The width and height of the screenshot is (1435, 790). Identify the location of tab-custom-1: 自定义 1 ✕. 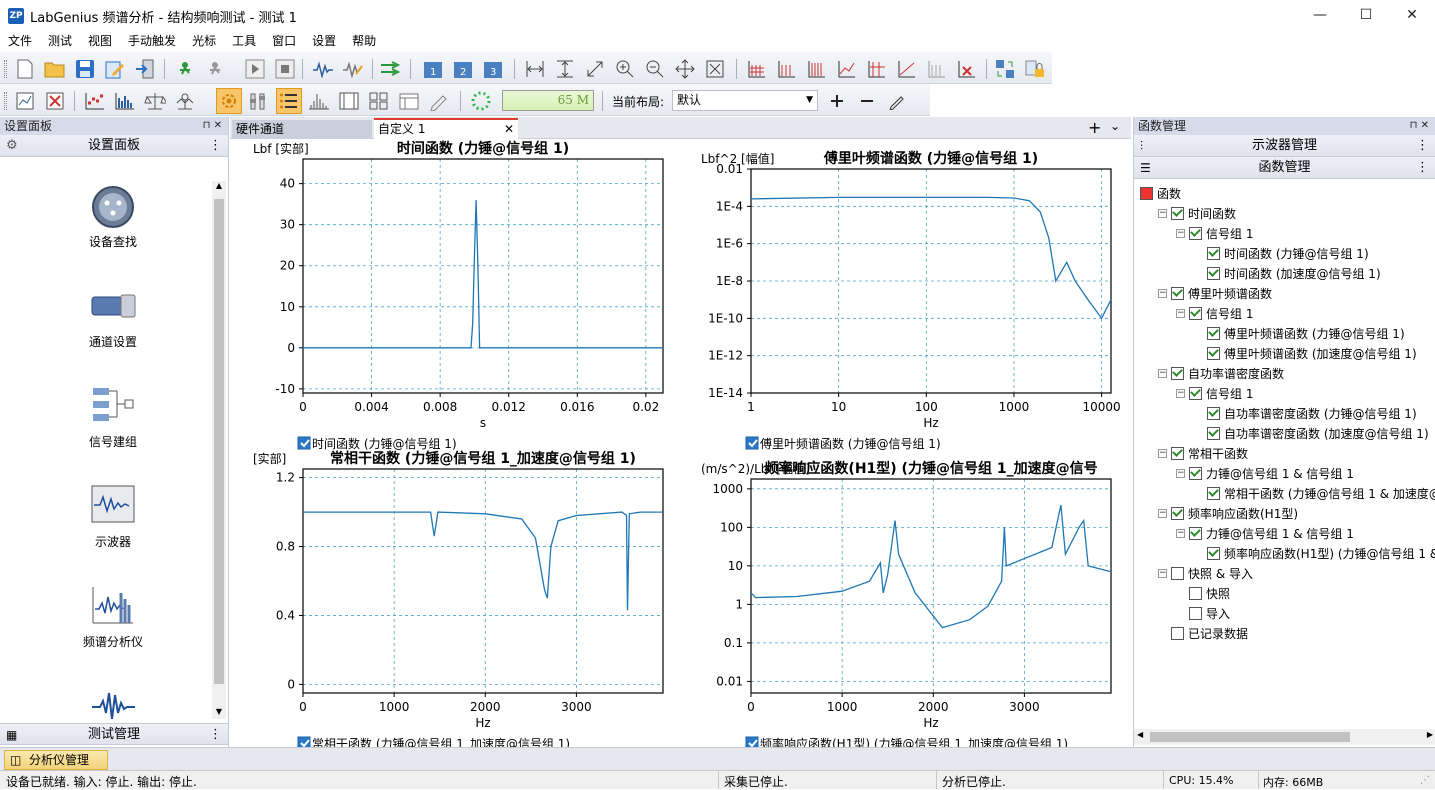
(446, 128).